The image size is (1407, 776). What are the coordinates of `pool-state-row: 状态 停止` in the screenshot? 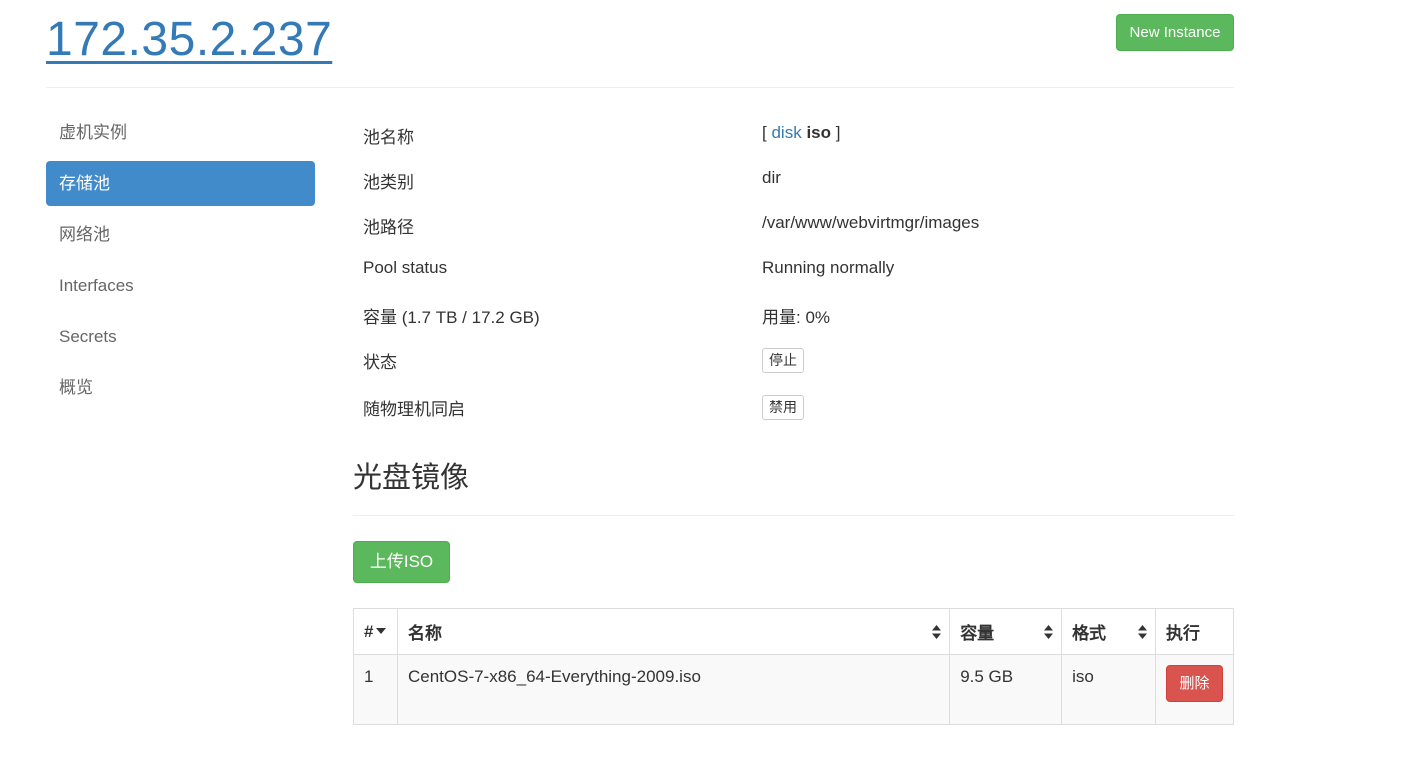 It's located at (798, 363).